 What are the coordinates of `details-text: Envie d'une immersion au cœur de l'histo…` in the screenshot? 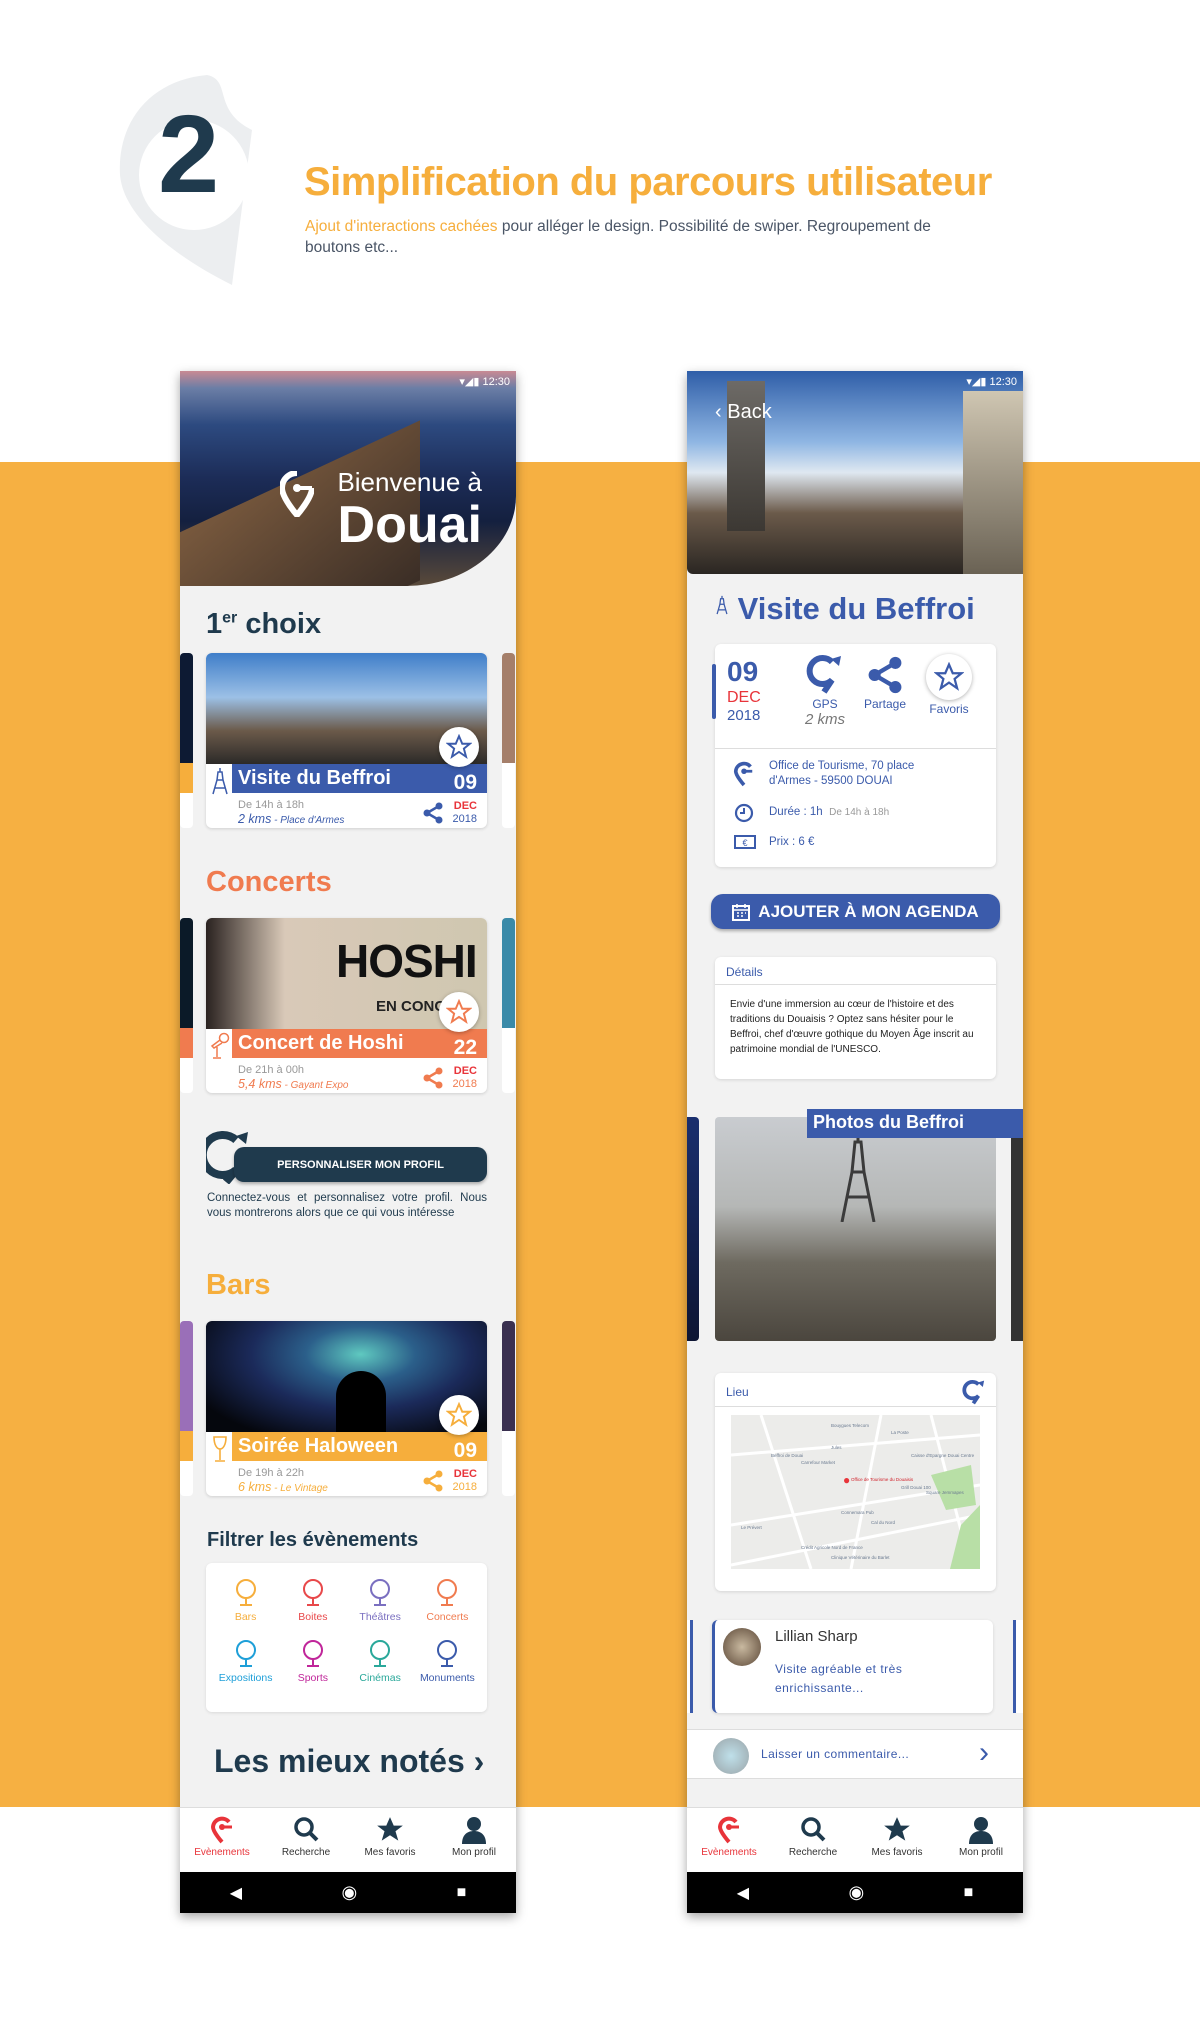 It's located at (852, 1027).